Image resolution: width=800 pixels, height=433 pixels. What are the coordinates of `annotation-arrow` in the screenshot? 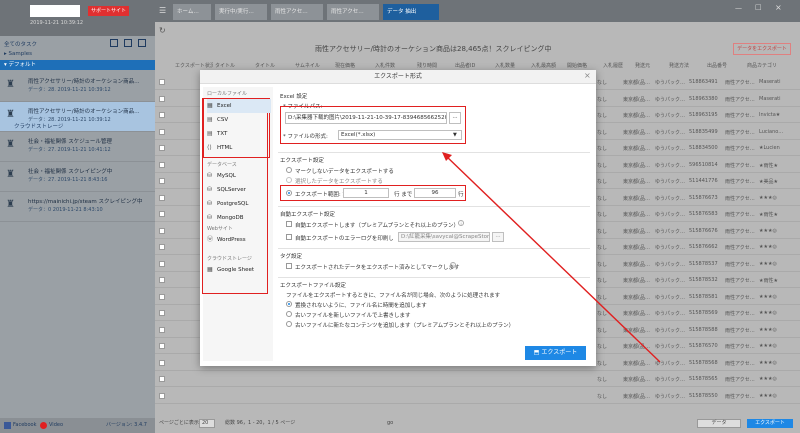 It's located at (551, 257).